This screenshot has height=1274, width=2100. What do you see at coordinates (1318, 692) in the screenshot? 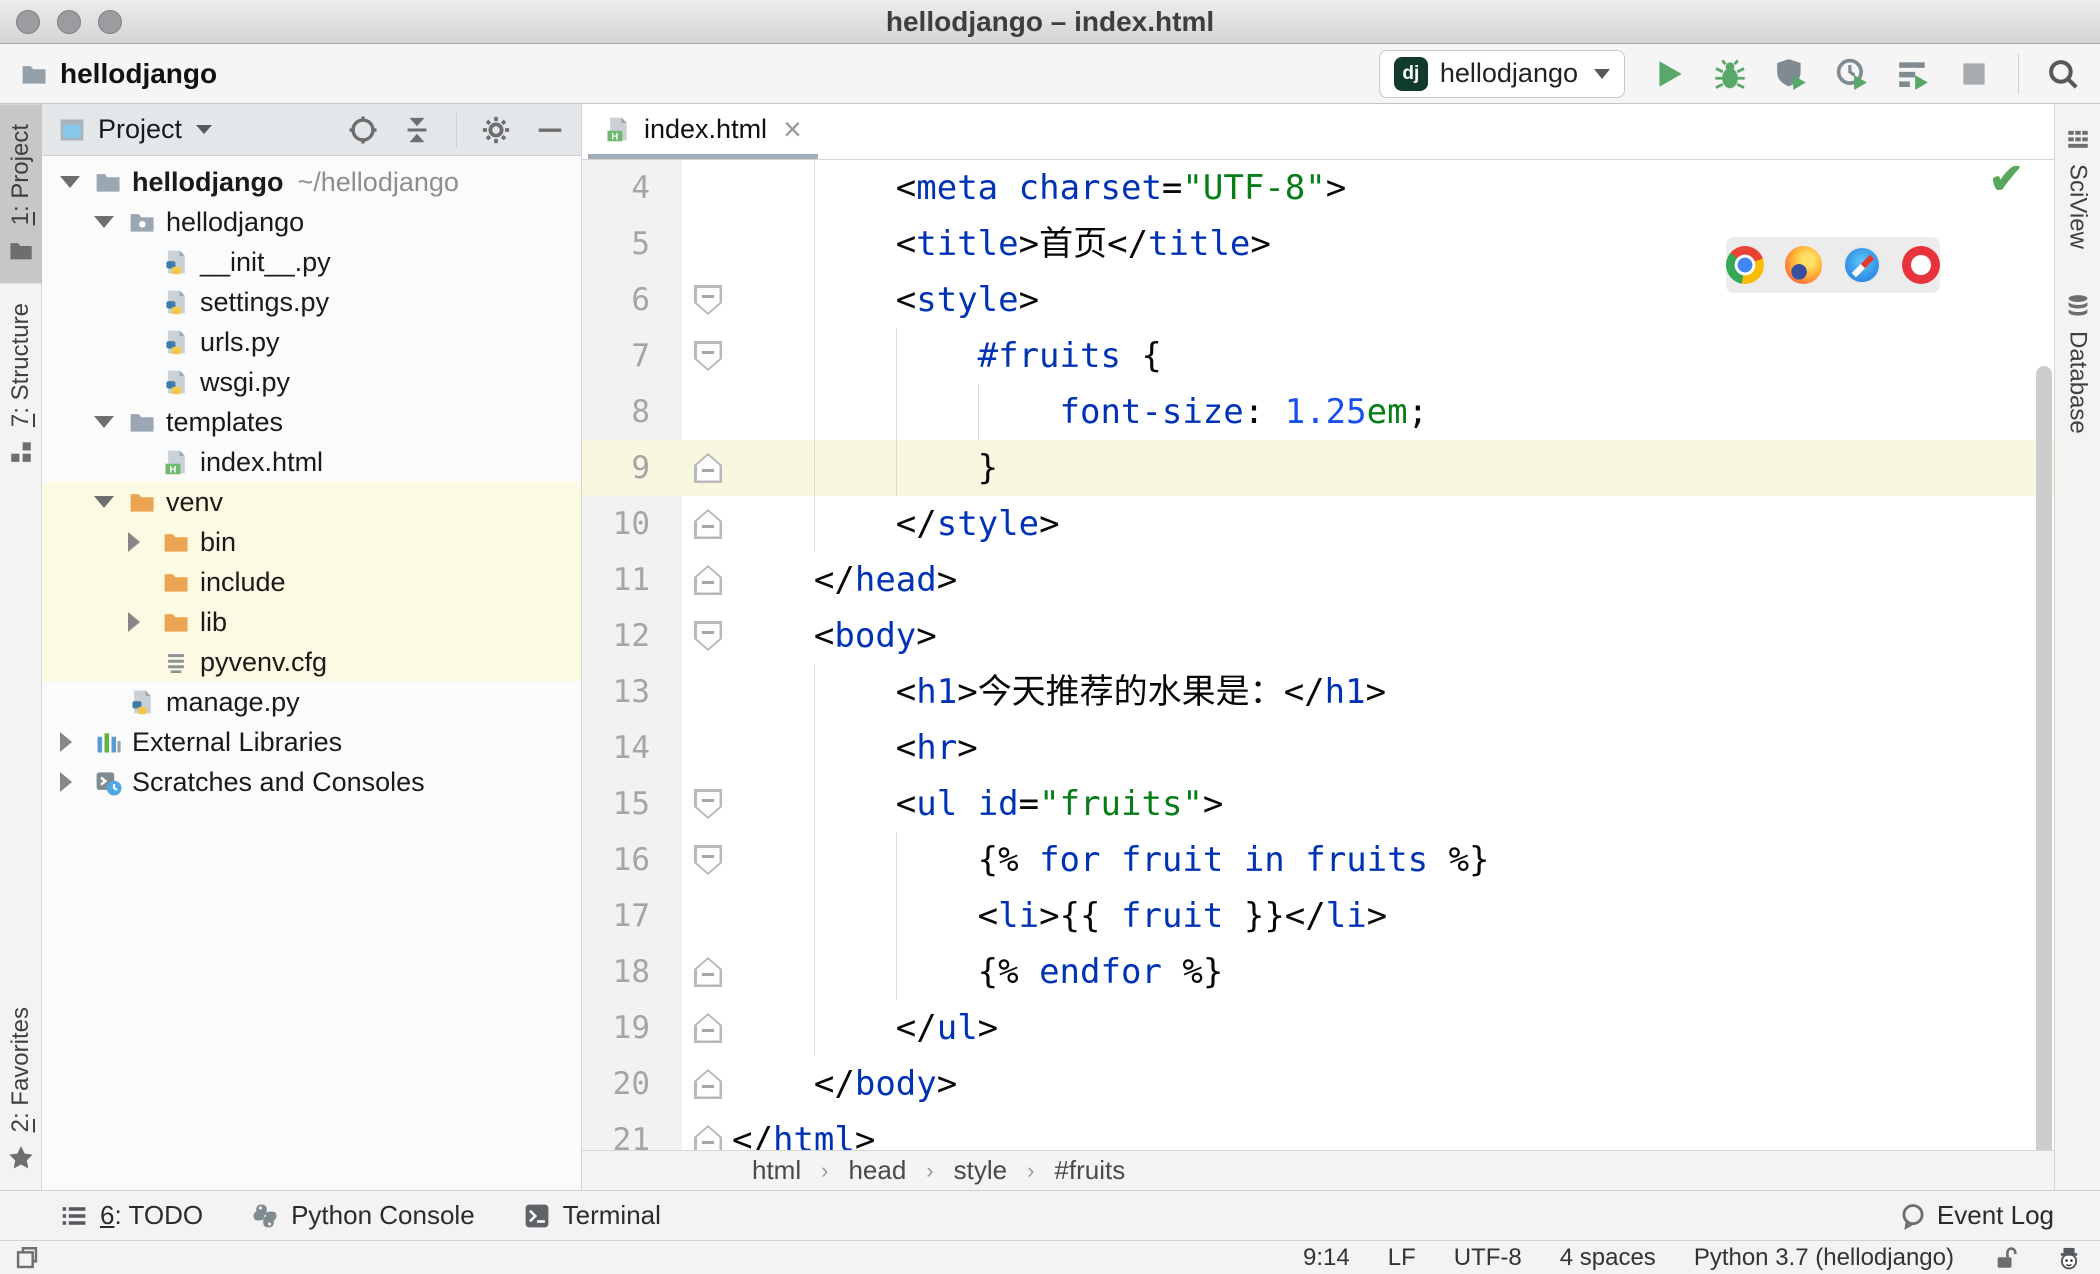
I see `code-line-13: 13 <h1>今天推荐的水果是：</h1>` at bounding box center [1318, 692].